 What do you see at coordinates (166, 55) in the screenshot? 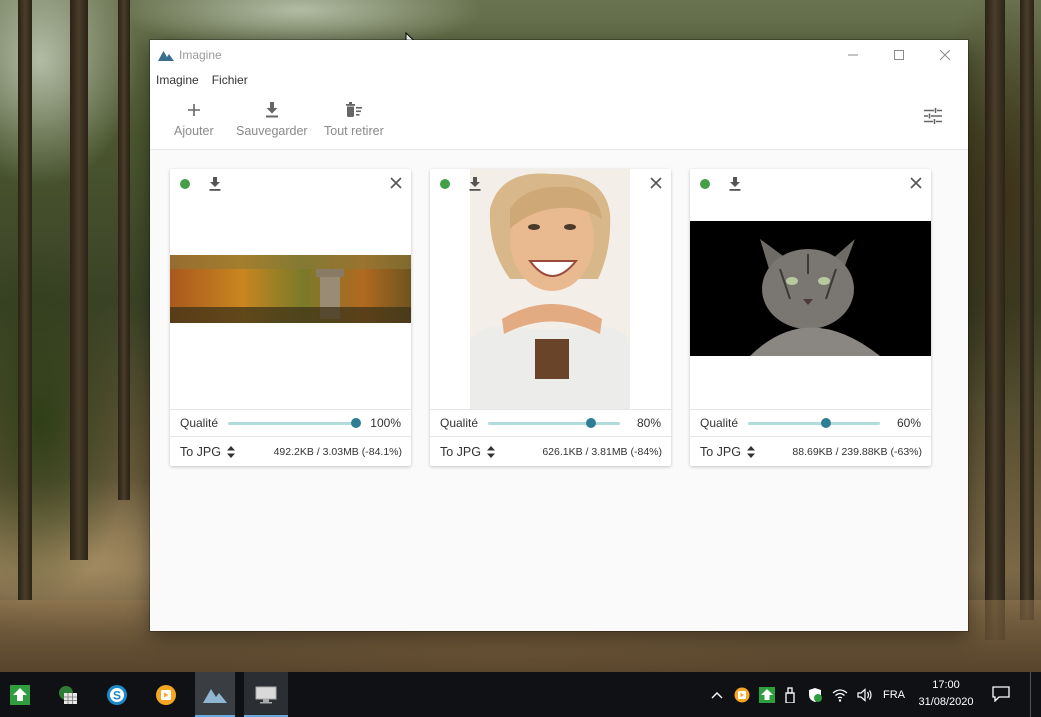
I see `imagine-logo-icon` at bounding box center [166, 55].